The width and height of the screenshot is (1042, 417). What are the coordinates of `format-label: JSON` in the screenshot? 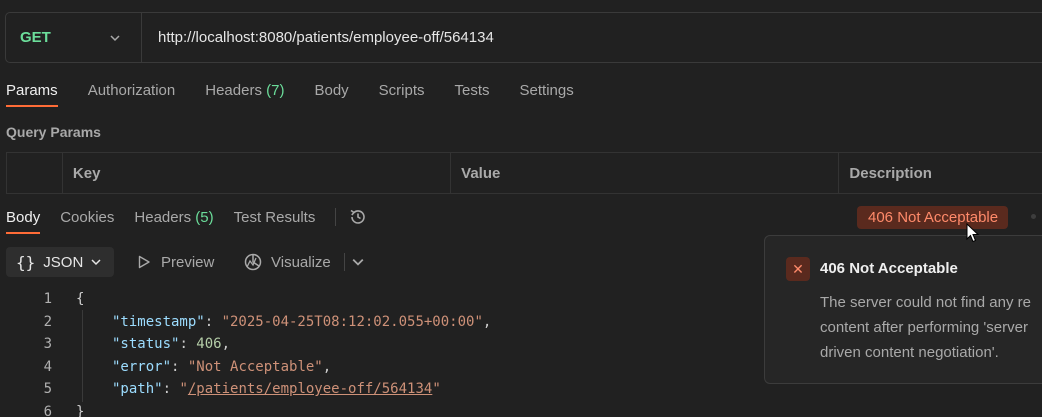 It's located at (63, 262).